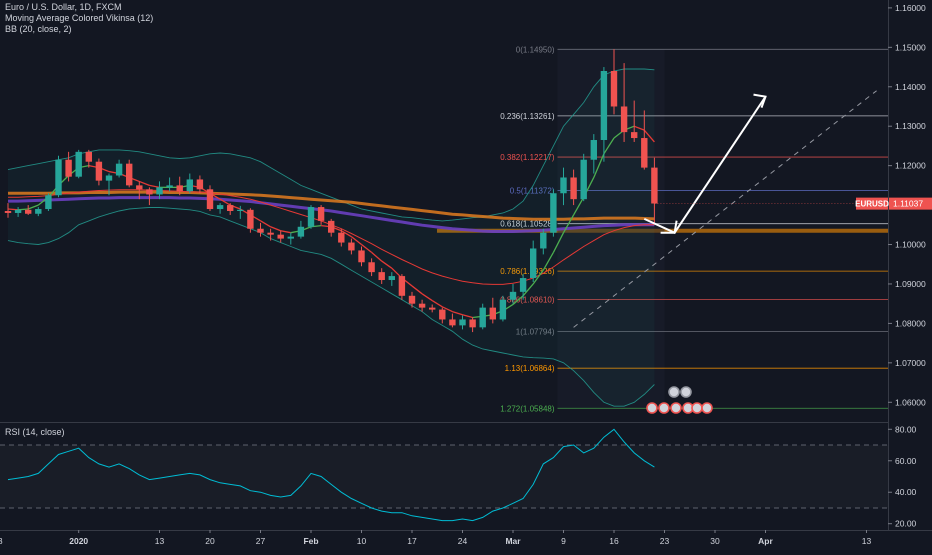  I want to click on time-tick-label: Mar, so click(513, 541).